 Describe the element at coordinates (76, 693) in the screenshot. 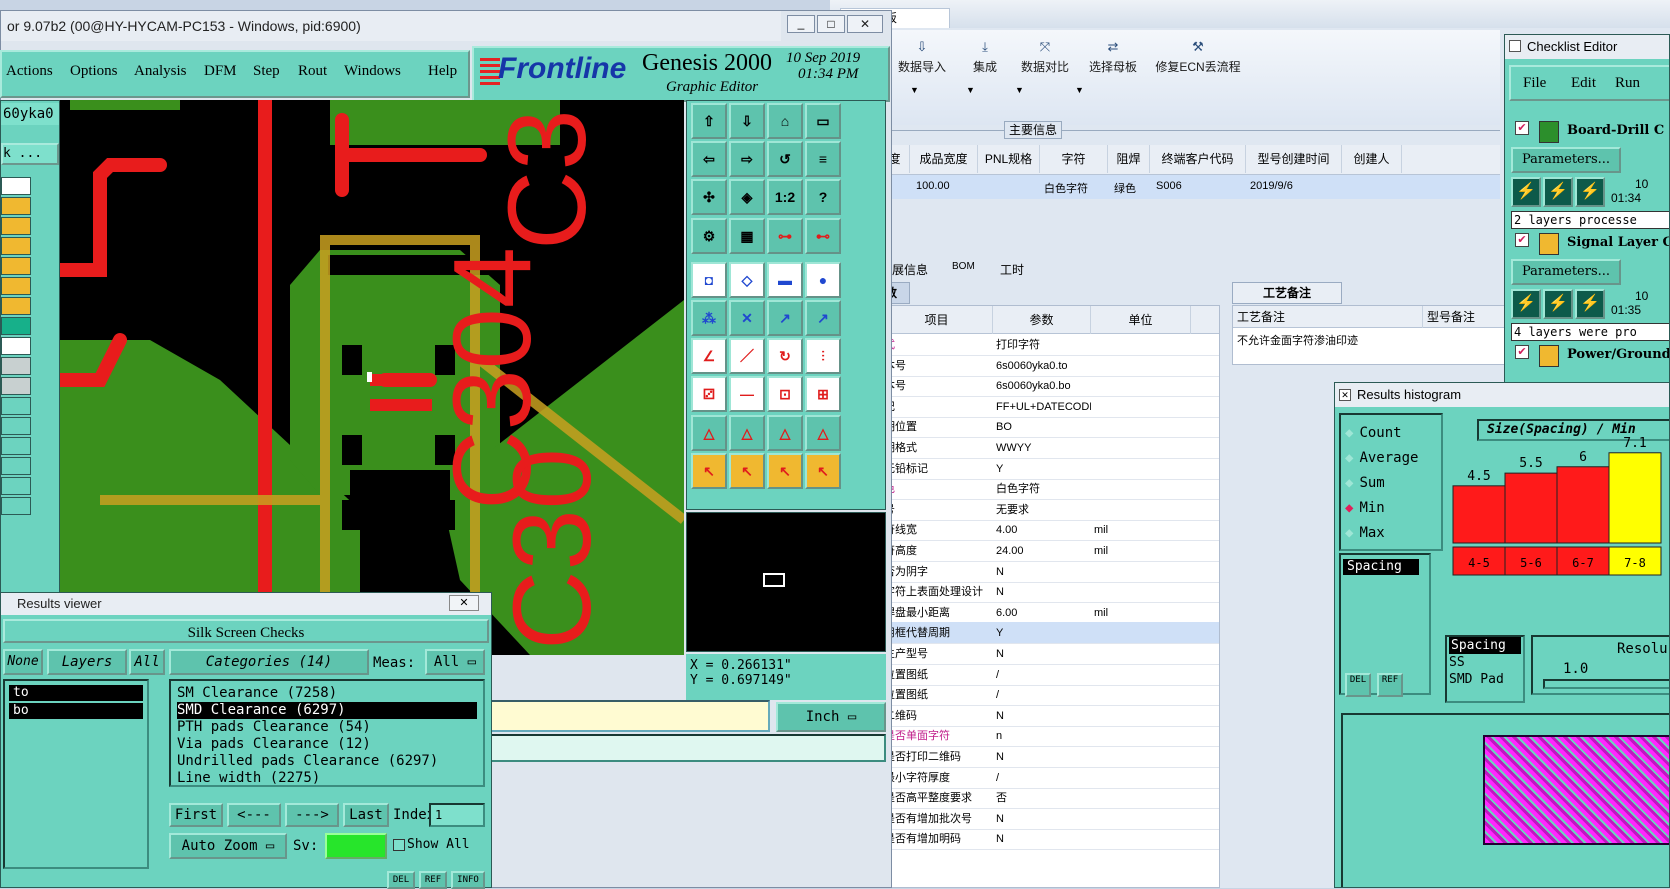

I see `list-item: to` at that location.